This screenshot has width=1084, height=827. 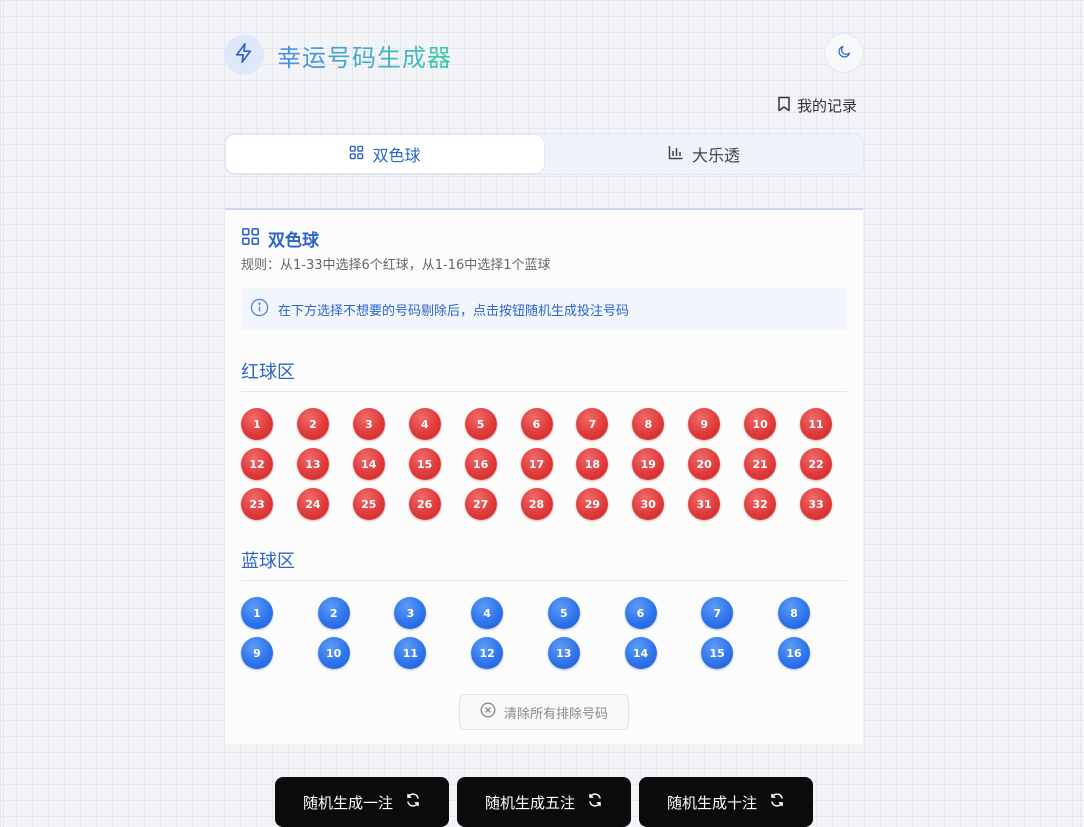 What do you see at coordinates (368, 464) in the screenshot?
I see `red-ball: 14` at bounding box center [368, 464].